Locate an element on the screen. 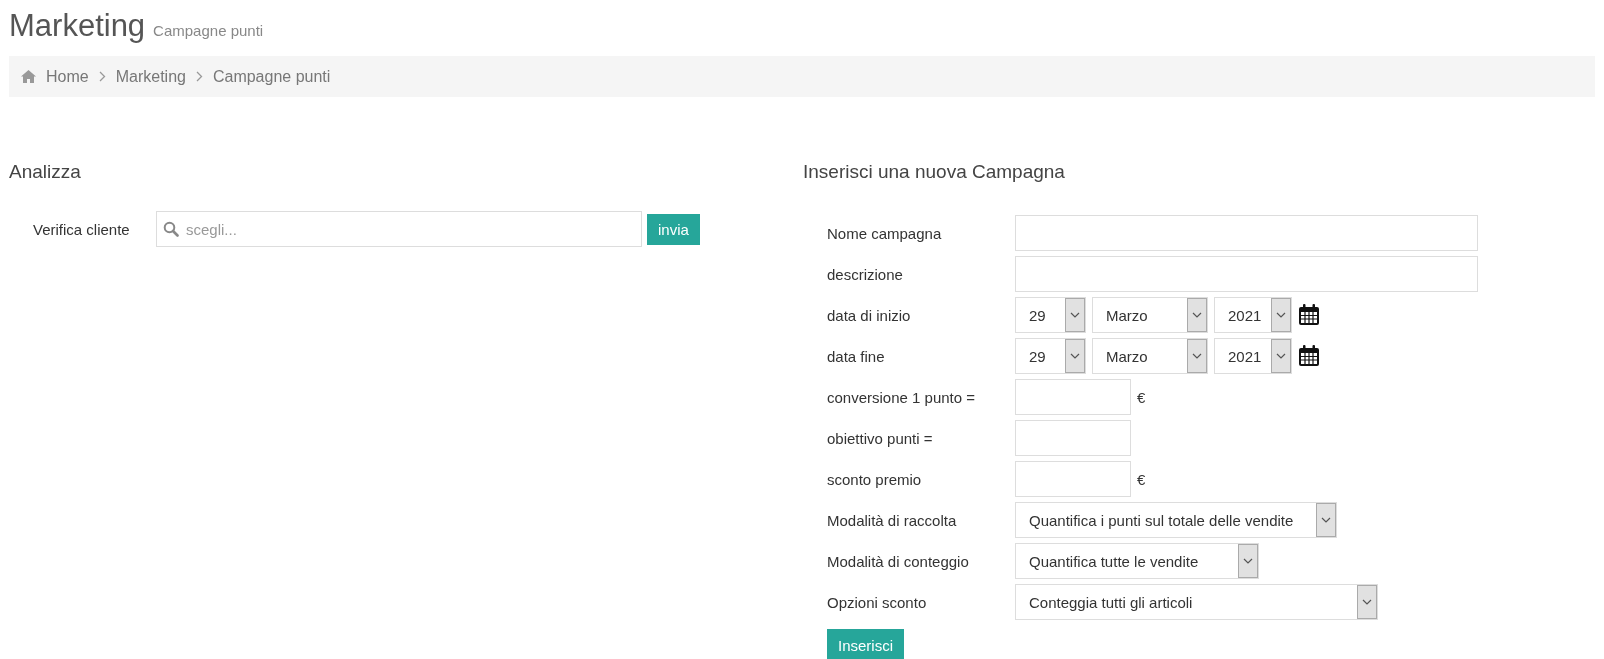 This screenshot has width=1604, height=659. field-label: Nome campagna is located at coordinates (884, 233).